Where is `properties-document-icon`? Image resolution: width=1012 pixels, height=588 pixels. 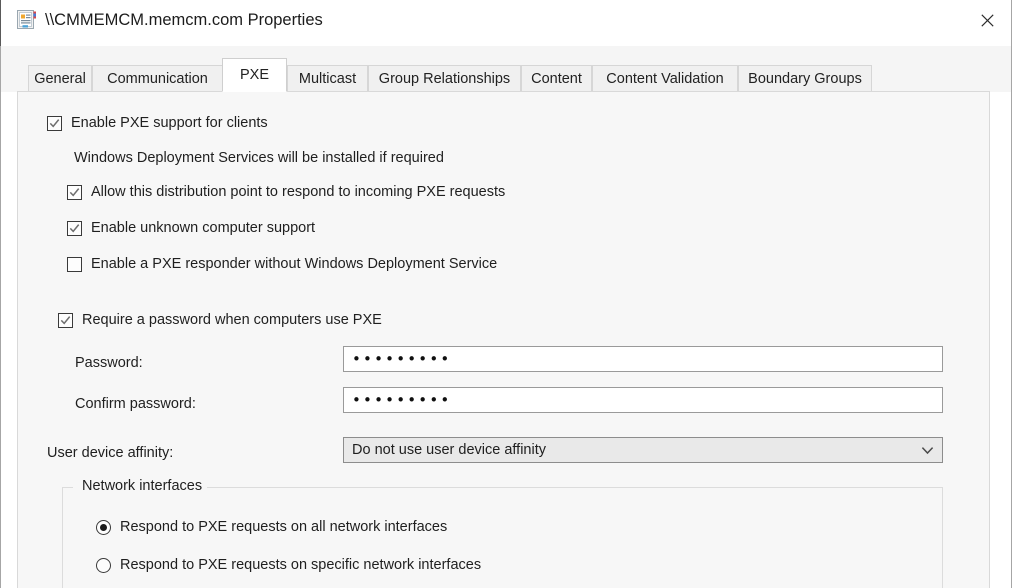 properties-document-icon is located at coordinates (27, 20).